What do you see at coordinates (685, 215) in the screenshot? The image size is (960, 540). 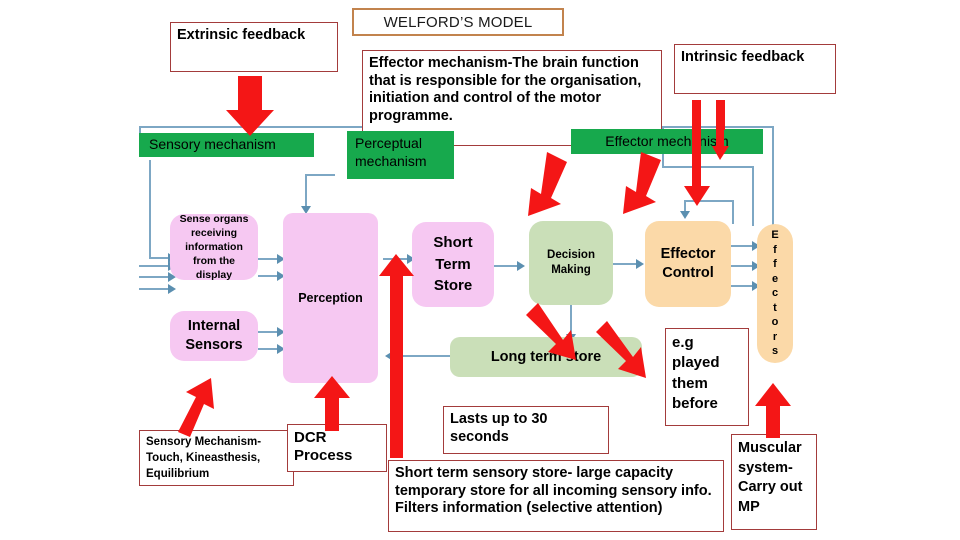 I see `connector-arrow-effectorcontrol-top` at bounding box center [685, 215].